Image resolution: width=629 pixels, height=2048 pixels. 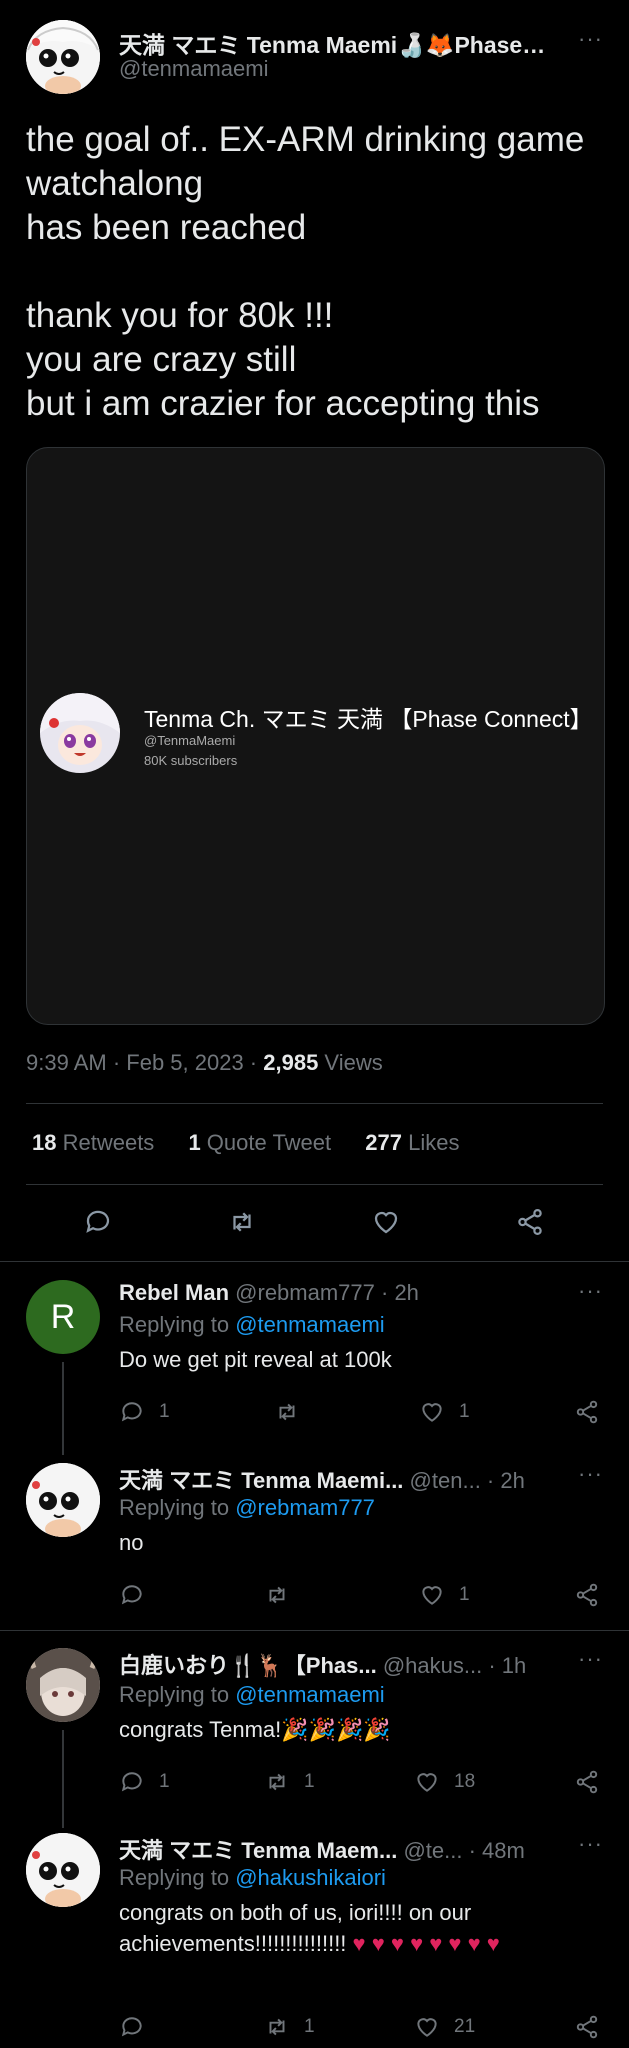 What do you see at coordinates (194, 1142) in the screenshot?
I see `quotes-count: 1` at bounding box center [194, 1142].